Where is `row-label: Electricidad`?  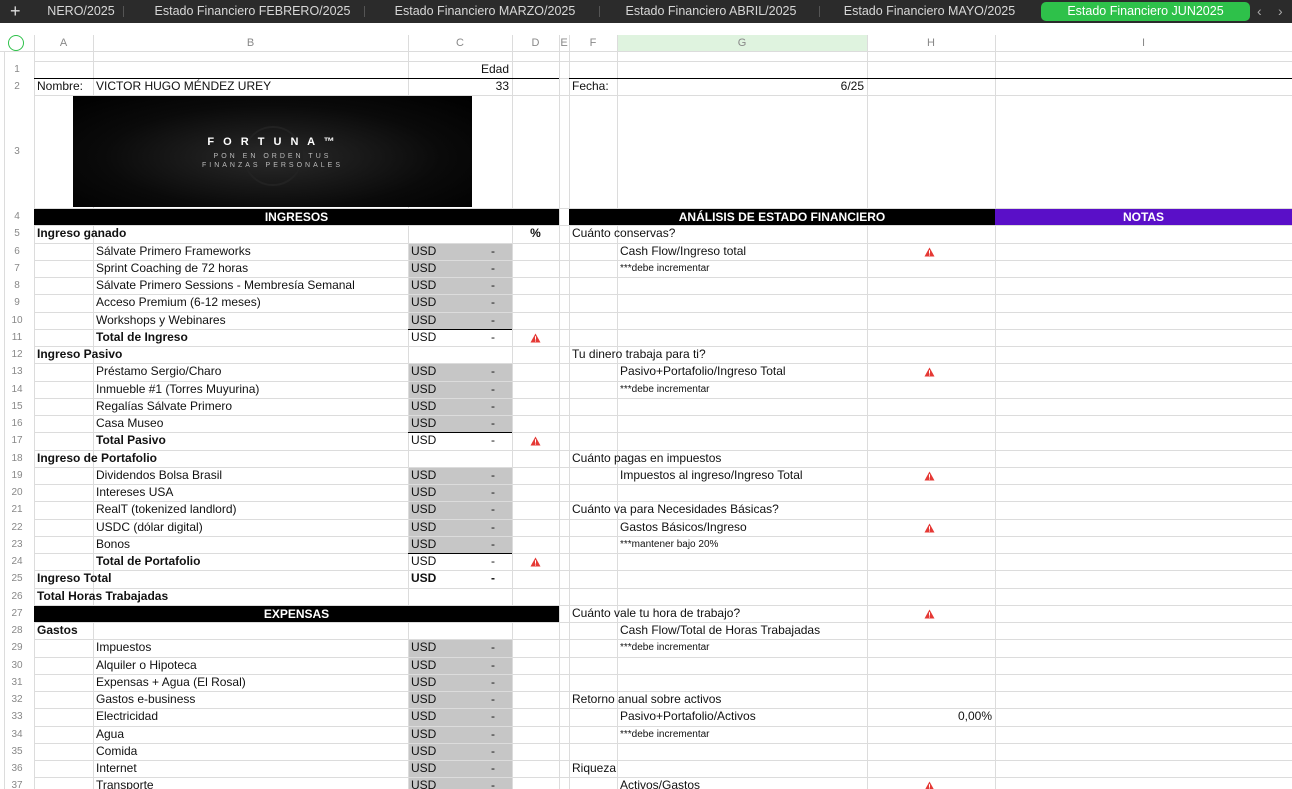
row-label: Electricidad is located at coordinates (250, 716).